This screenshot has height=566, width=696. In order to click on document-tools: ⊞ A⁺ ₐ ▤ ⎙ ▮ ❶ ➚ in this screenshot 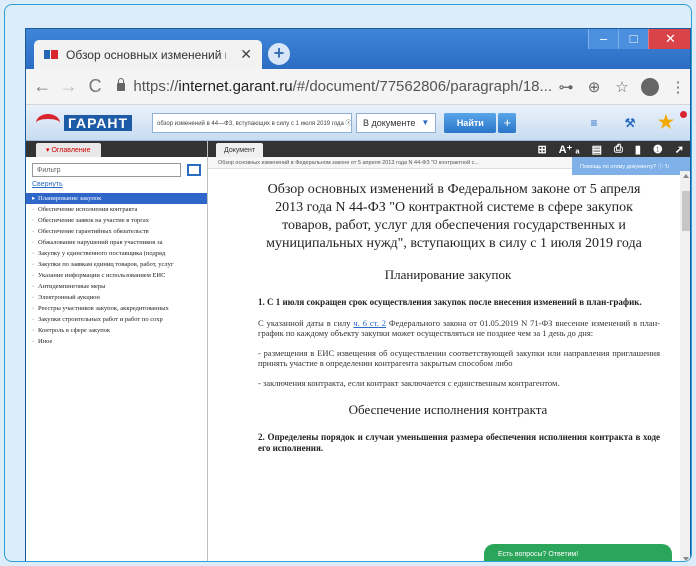, I will do `click(604, 149)`.